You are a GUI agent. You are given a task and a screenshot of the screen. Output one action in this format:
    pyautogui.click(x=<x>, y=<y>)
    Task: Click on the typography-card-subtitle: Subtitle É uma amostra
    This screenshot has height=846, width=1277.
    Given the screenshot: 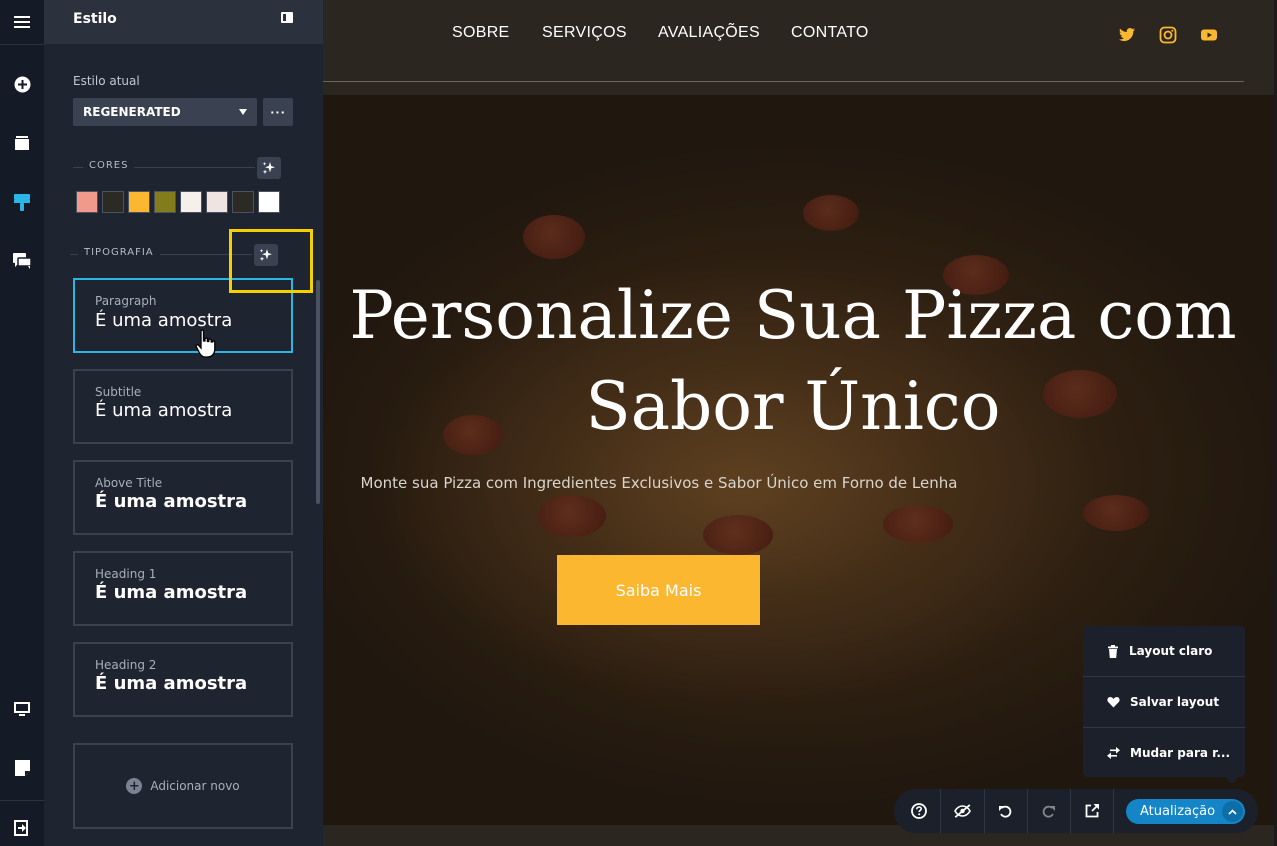 What is the action you would take?
    pyautogui.click(x=183, y=406)
    